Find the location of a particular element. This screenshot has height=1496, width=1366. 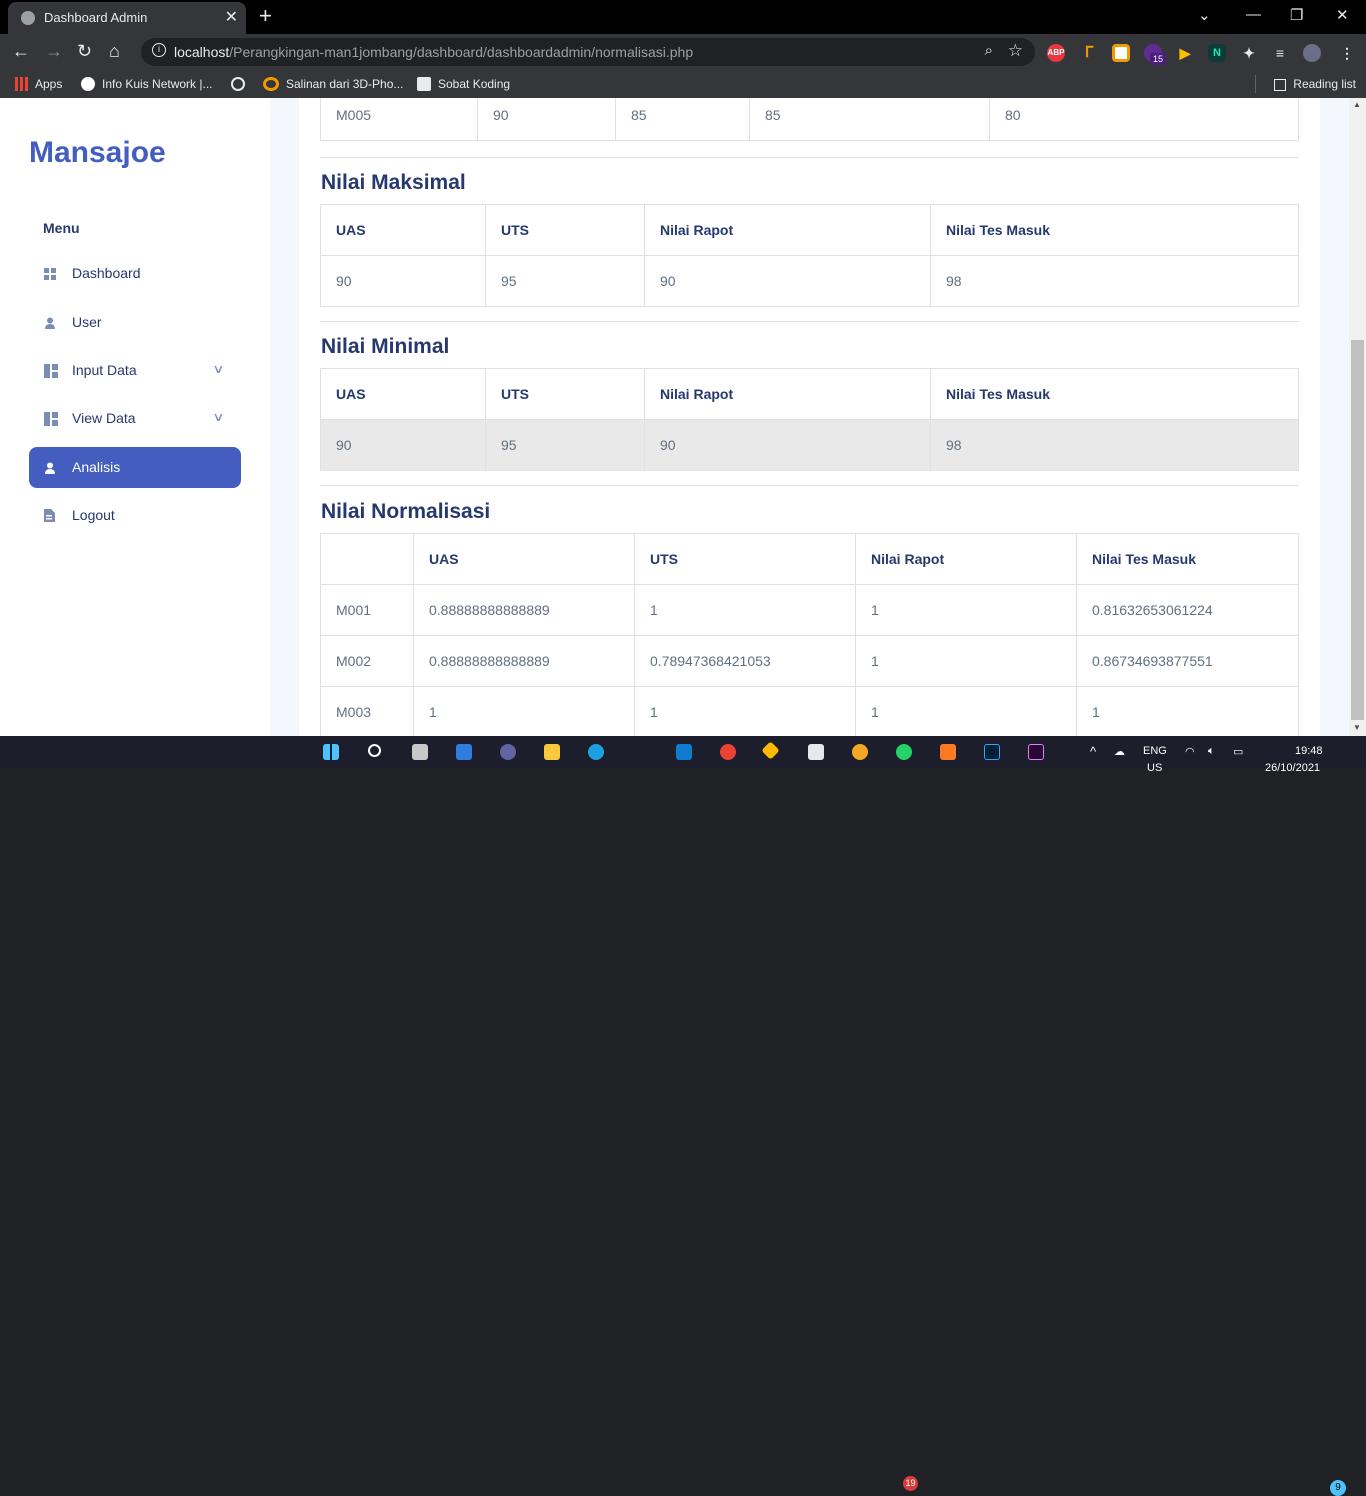

table-cell: 80 is located at coordinates (1144, 119).